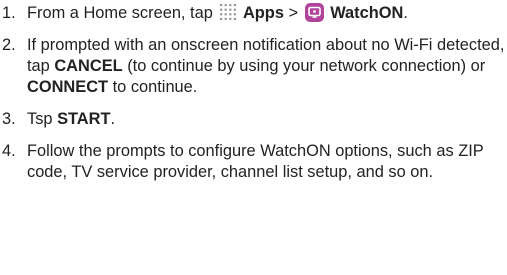 The height and width of the screenshot is (275, 507). I want to click on apps-label: Apps, so click(263, 13).